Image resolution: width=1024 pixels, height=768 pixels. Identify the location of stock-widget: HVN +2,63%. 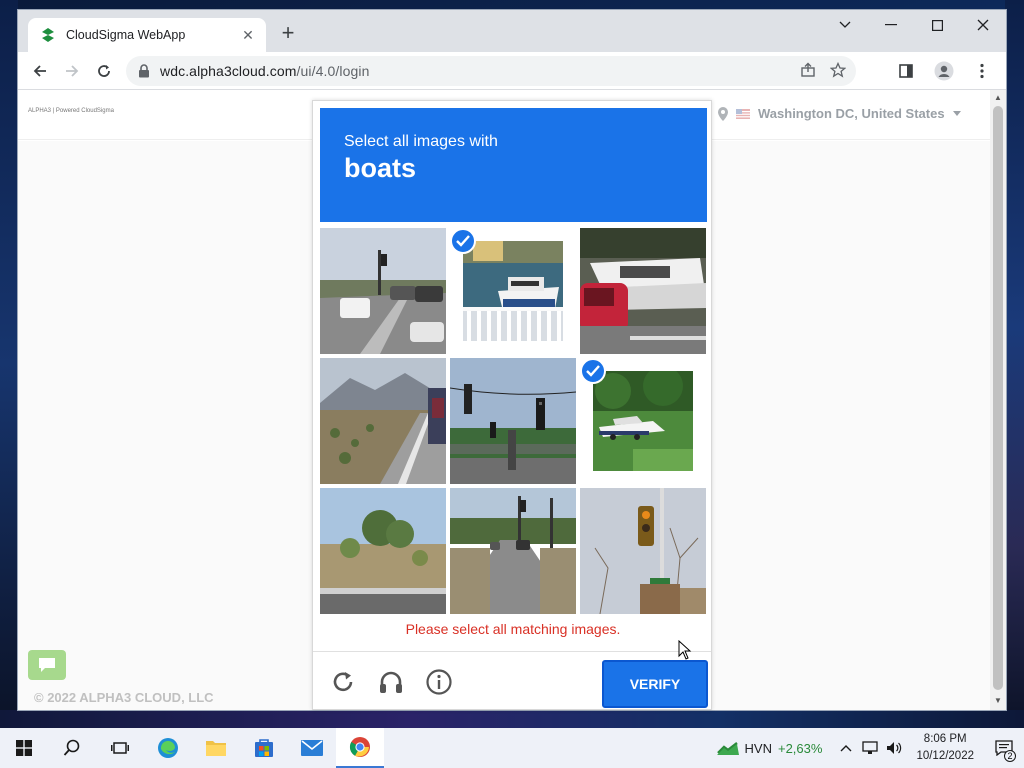
(769, 748).